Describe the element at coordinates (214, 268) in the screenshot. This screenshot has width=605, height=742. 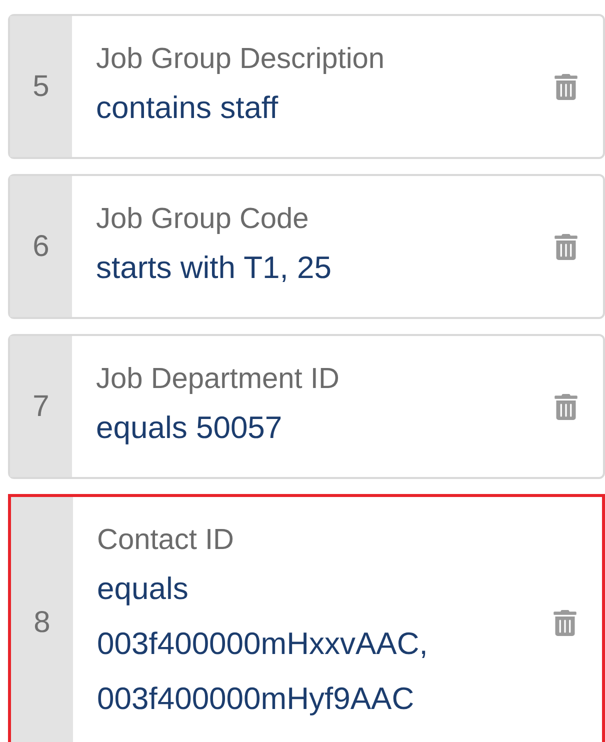
I see `filter-condition: starts with T1, 25` at that location.